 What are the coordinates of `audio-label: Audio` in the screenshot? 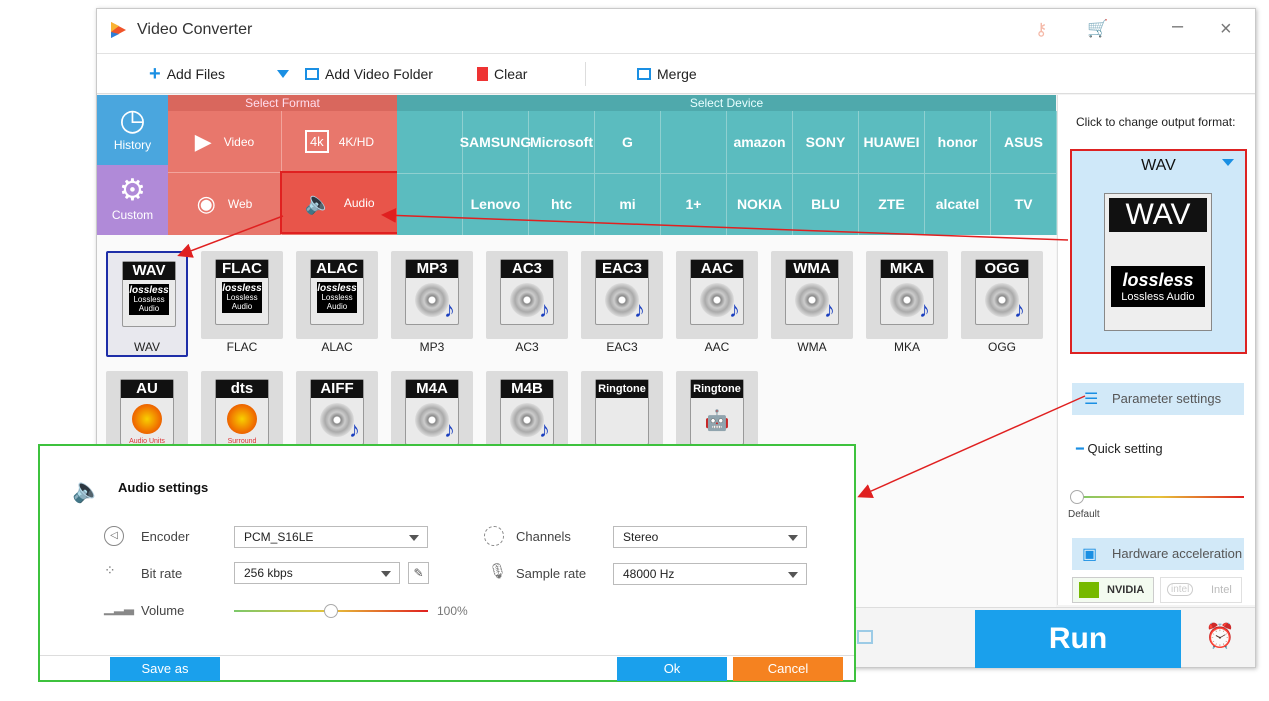 It's located at (359, 202).